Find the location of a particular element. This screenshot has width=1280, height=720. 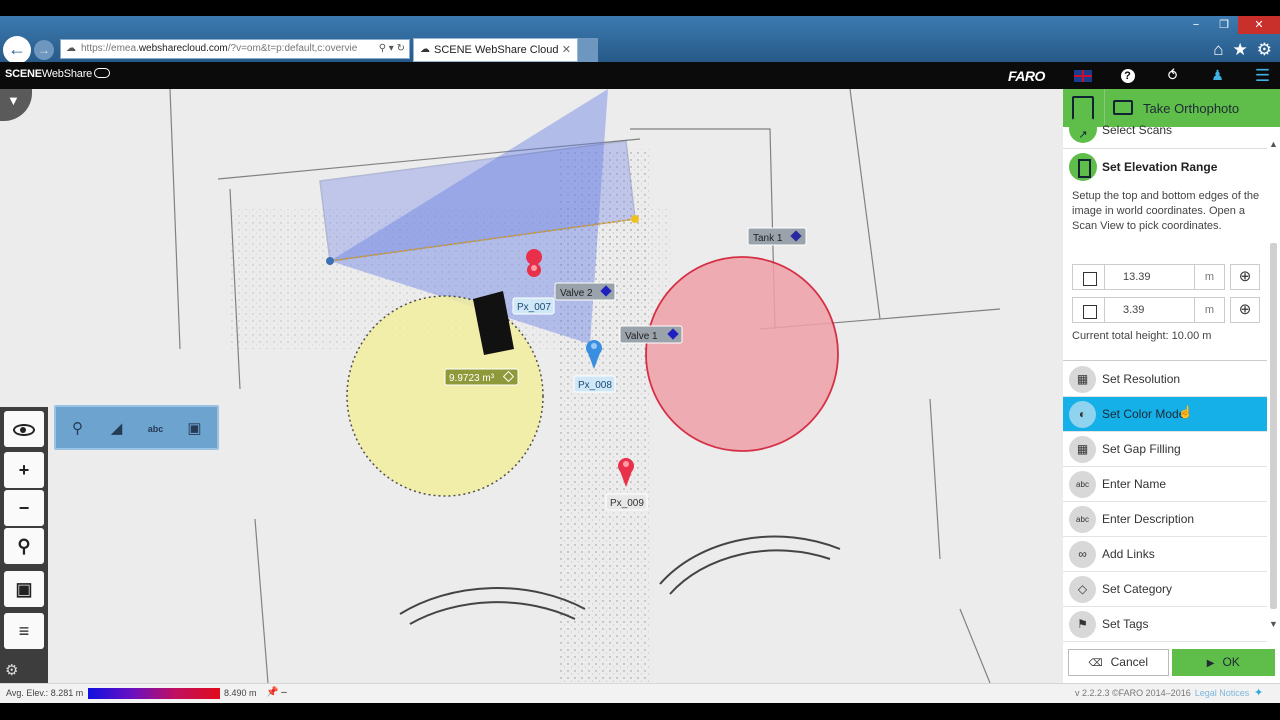

label-valve-2: Valve 2 is located at coordinates (585, 291).